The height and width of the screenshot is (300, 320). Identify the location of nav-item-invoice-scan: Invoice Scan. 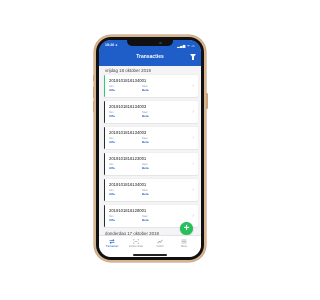
(136, 243).